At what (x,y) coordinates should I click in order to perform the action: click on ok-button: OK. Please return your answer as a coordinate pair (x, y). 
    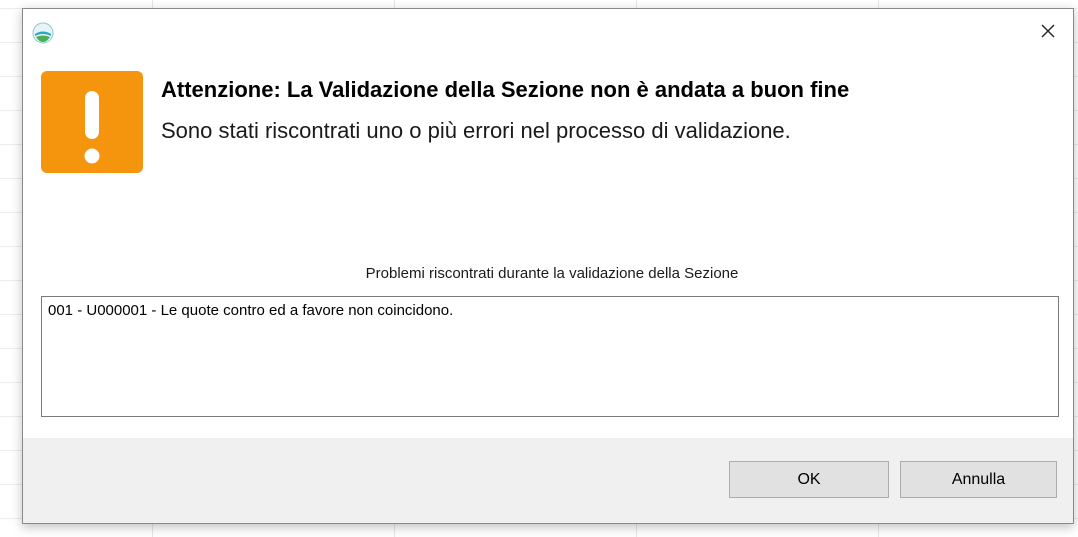
    Looking at the image, I should click on (809, 479).